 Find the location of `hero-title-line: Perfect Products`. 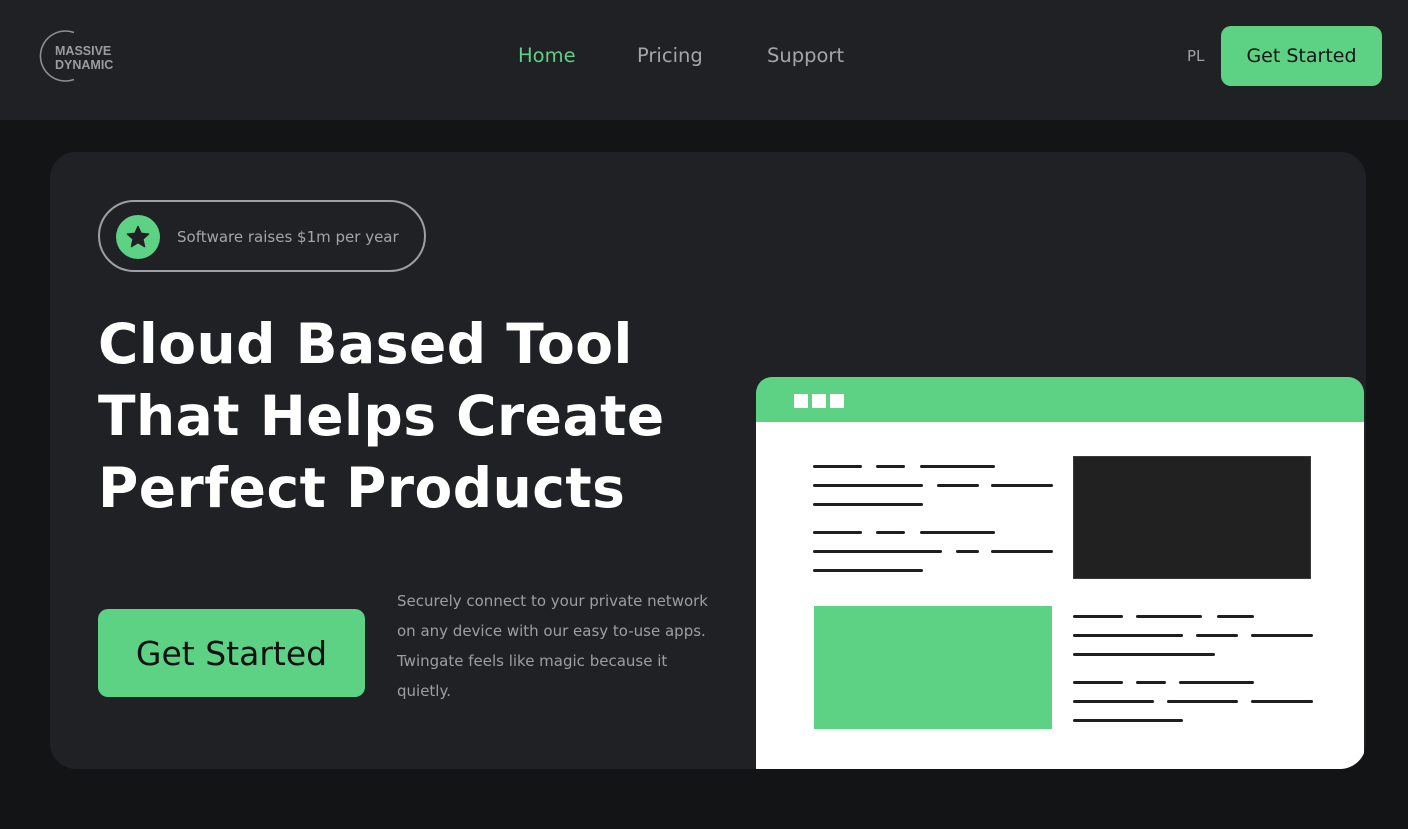

hero-title-line: Perfect Products is located at coordinates (362, 488).